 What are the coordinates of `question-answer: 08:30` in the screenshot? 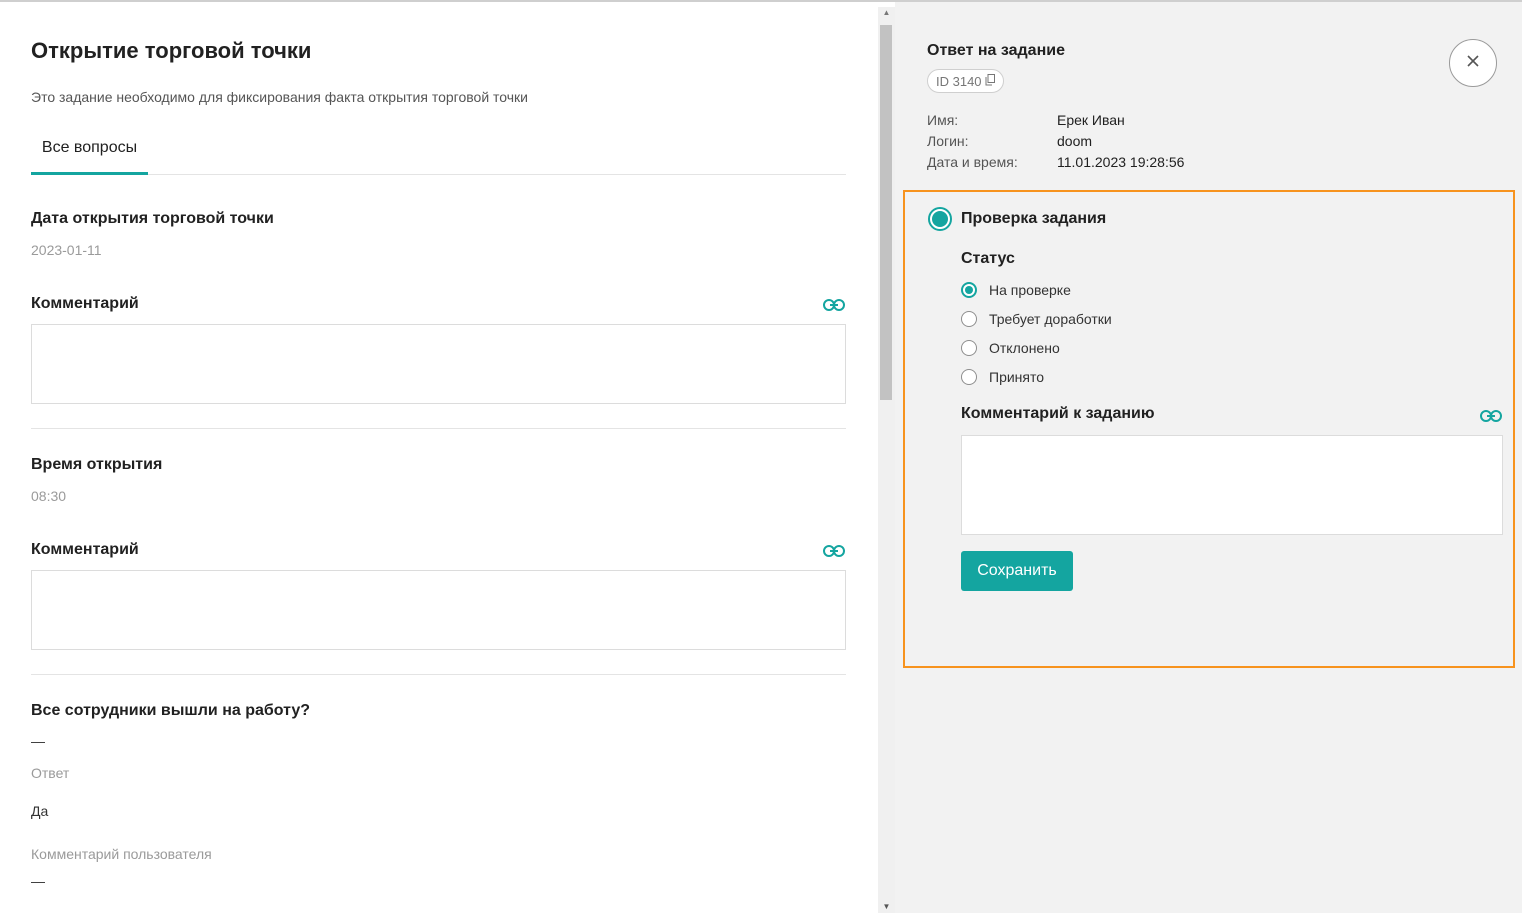 It's located at (49, 496).